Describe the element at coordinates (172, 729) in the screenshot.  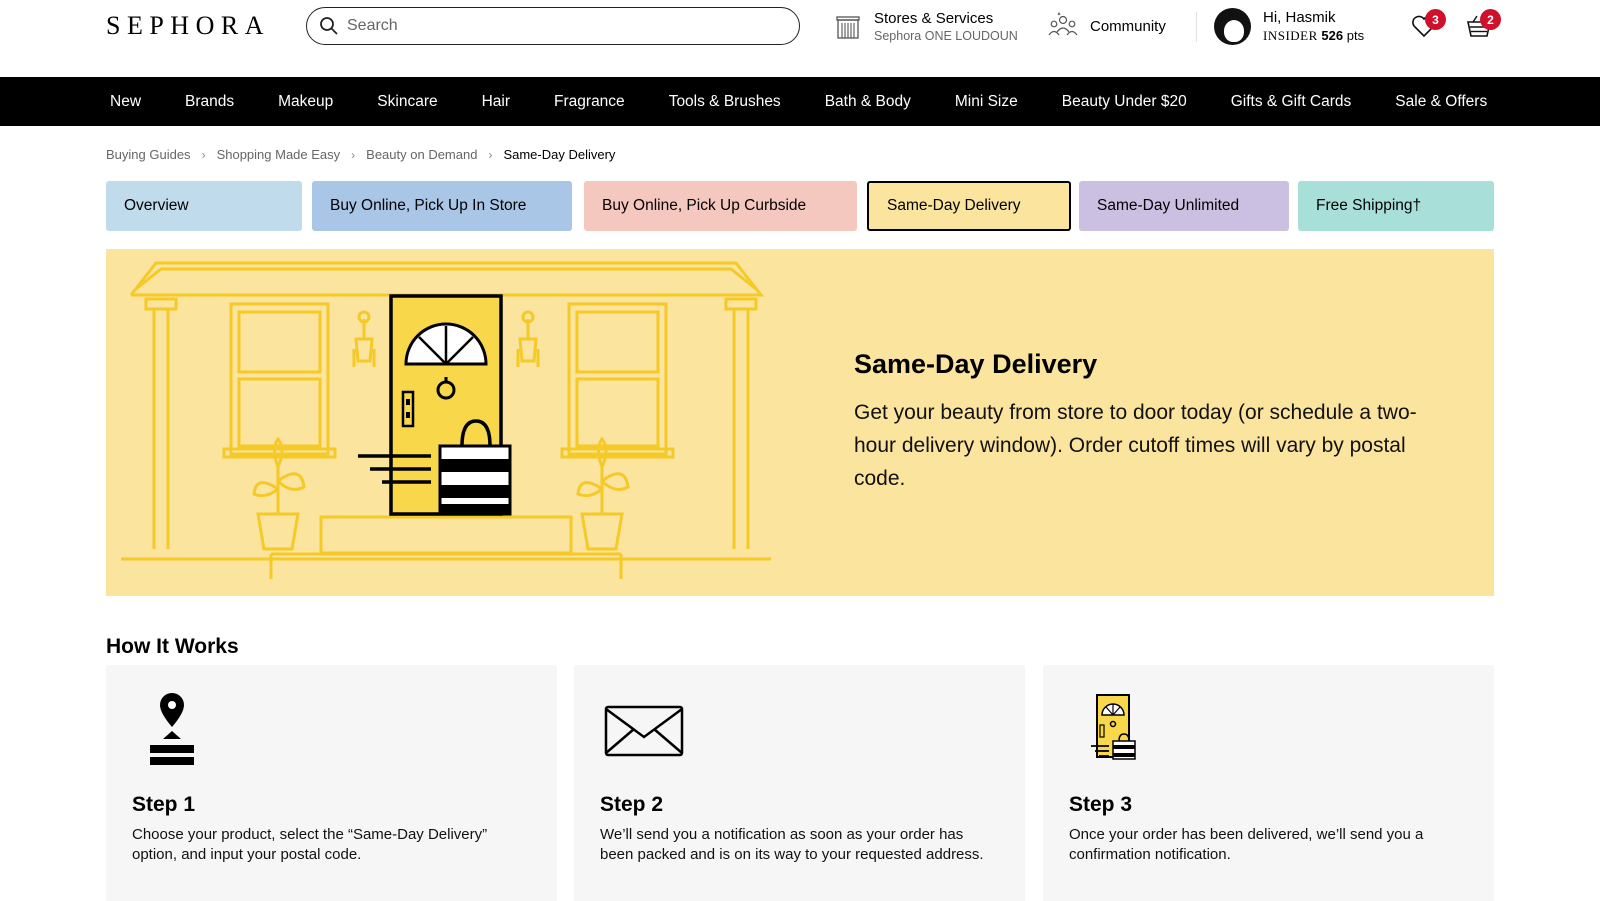
I see `location-pin-icon` at that location.